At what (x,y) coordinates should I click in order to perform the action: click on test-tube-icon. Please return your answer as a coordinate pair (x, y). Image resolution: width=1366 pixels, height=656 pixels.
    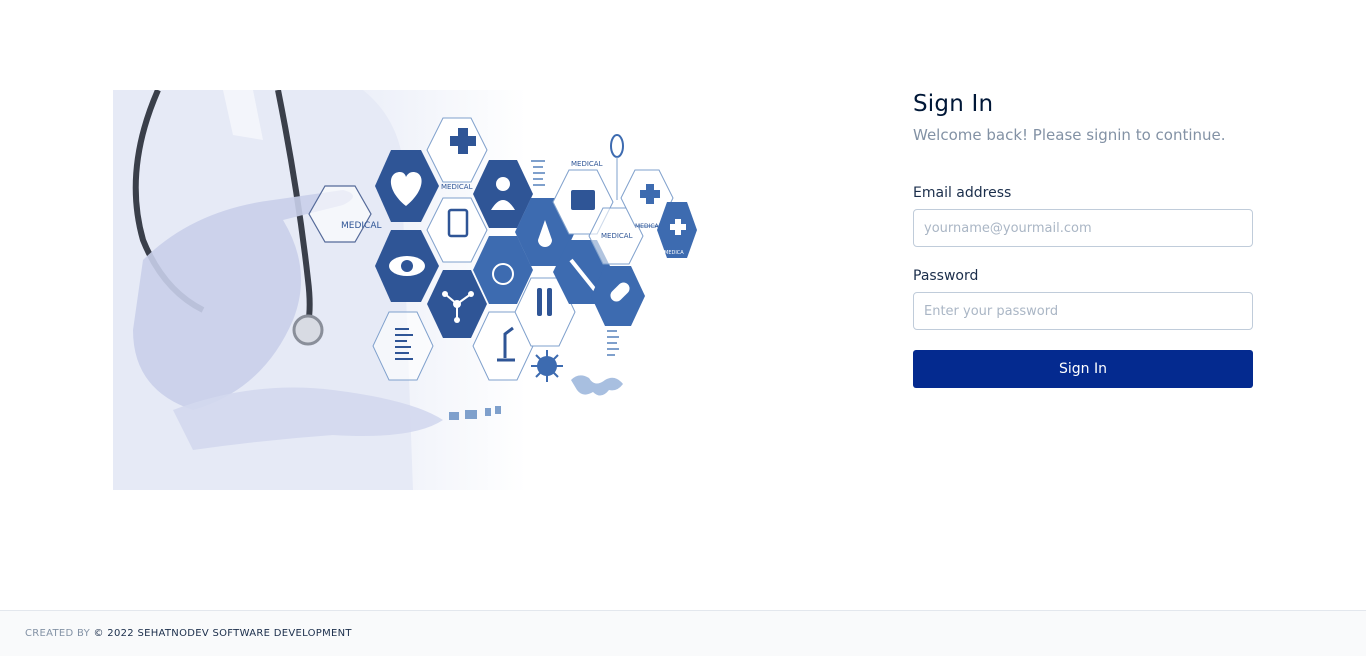
    Looking at the image, I should click on (539, 302).